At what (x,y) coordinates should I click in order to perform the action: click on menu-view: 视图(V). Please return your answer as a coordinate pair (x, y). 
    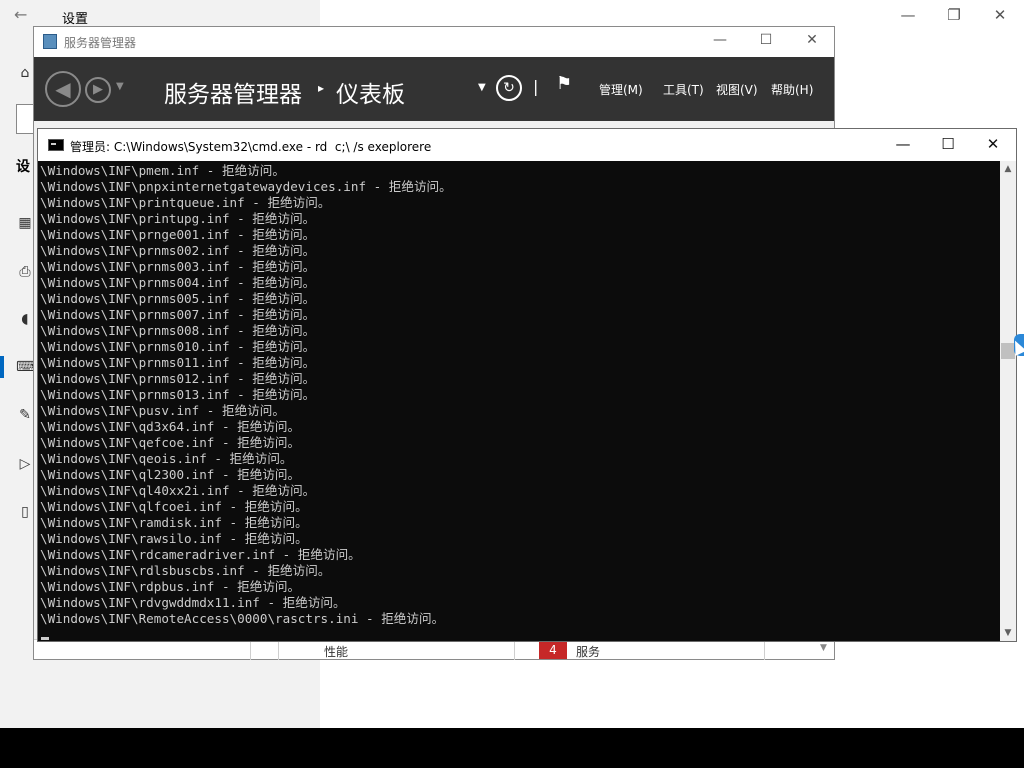
    Looking at the image, I should click on (737, 89).